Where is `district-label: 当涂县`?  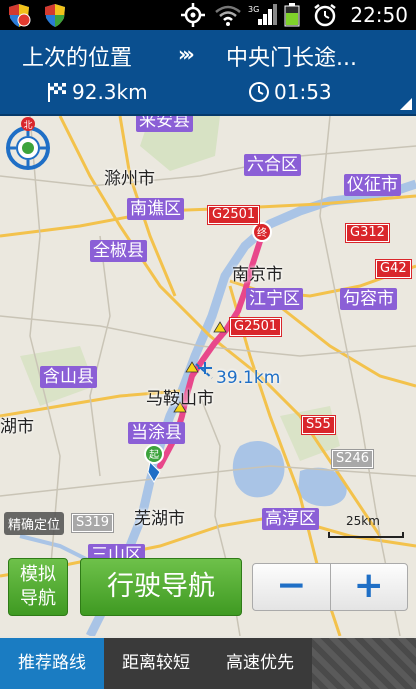
district-label: 当涂县 is located at coordinates (156, 433).